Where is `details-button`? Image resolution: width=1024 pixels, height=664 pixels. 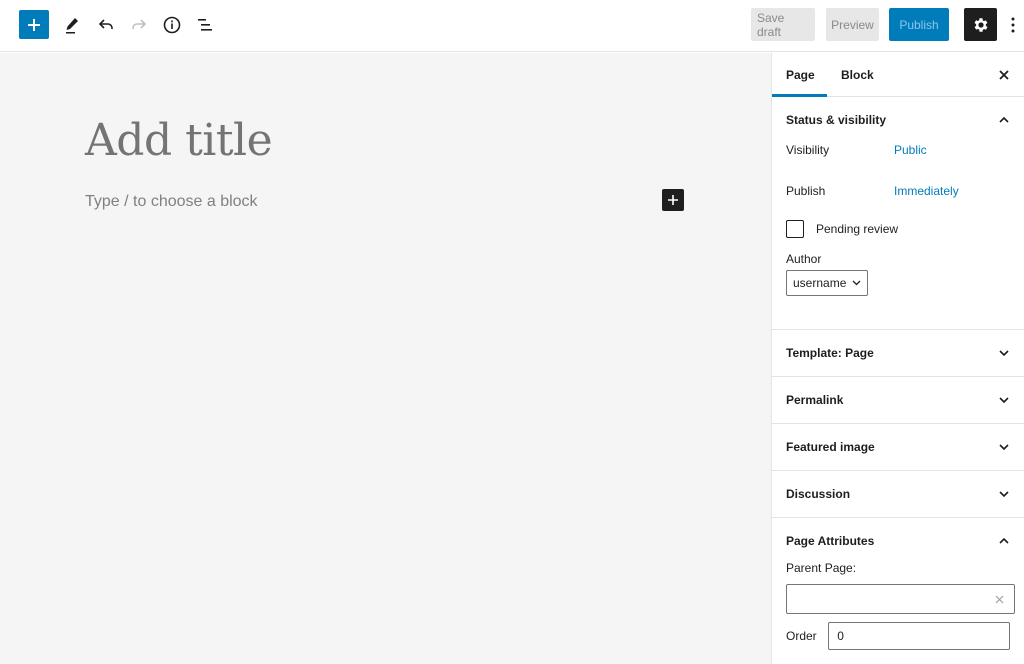 details-button is located at coordinates (172, 25).